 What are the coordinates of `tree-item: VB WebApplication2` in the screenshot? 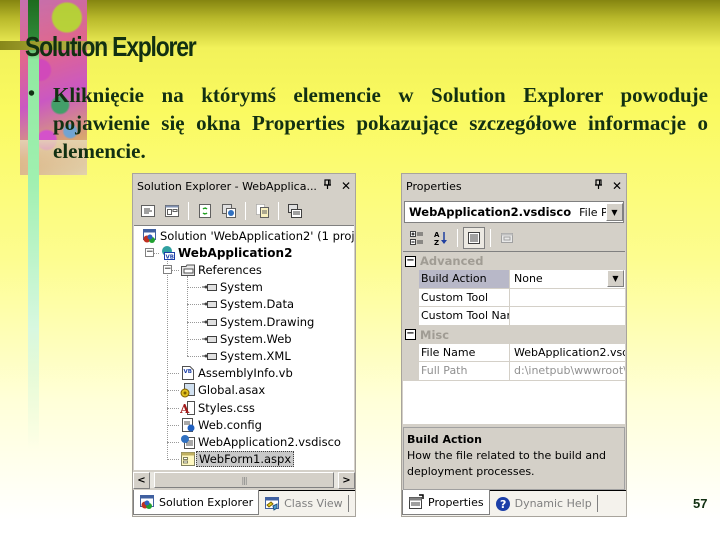 It's located at (227, 252).